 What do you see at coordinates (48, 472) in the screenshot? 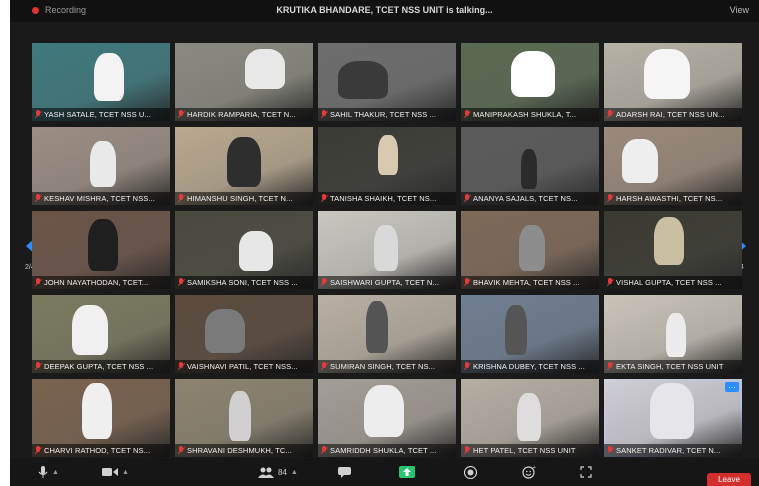
I see `mute-button: ▲` at bounding box center [48, 472].